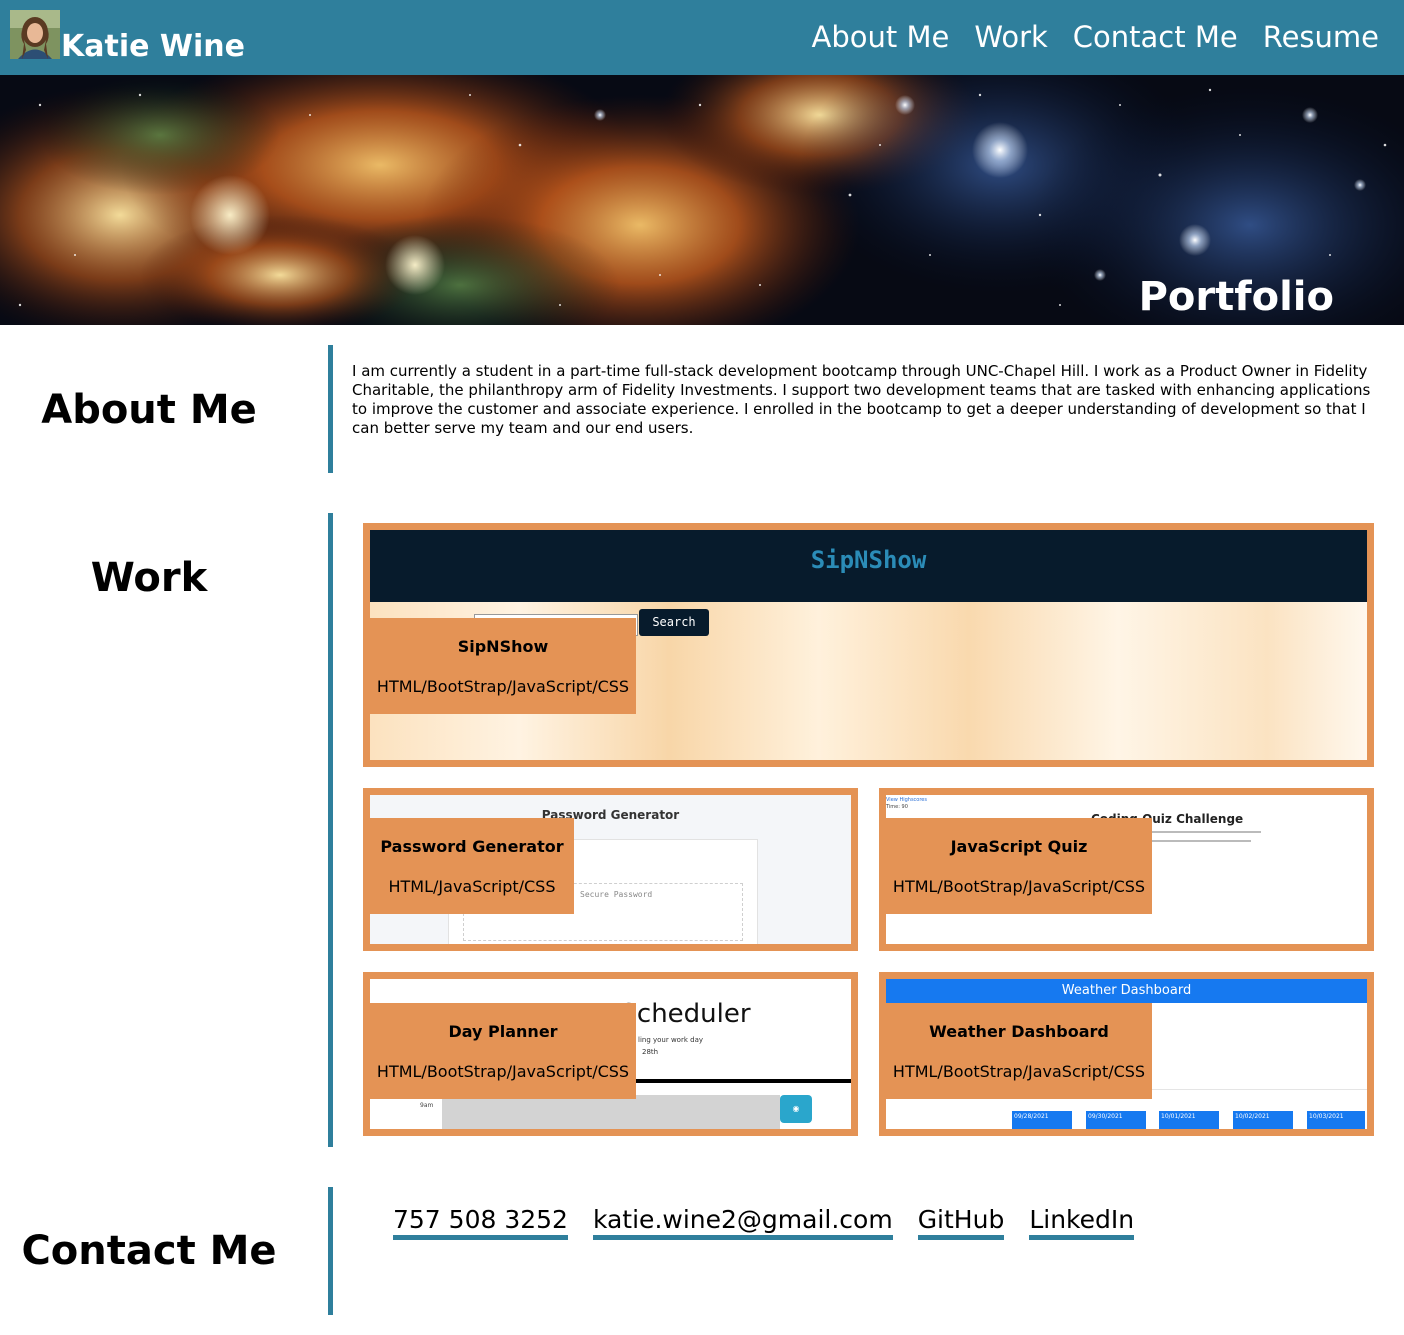 Image resolution: width=1404 pixels, height=1335 pixels. Describe the element at coordinates (503, 646) in the screenshot. I see `project-title: SipNShow` at that location.